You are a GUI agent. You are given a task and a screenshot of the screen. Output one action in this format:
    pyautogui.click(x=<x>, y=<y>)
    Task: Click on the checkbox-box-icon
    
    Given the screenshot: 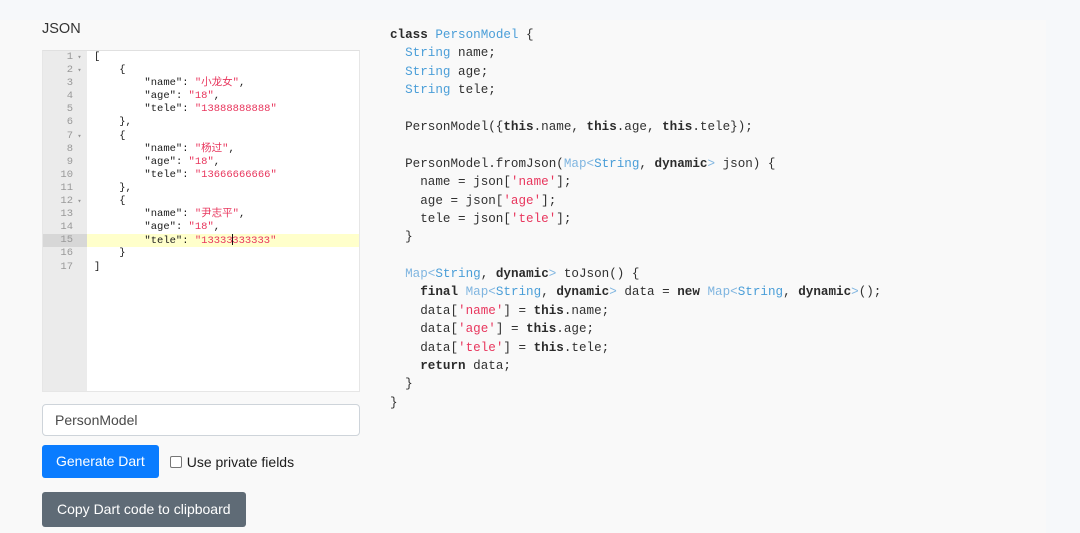 What is the action you would take?
    pyautogui.click(x=175, y=461)
    